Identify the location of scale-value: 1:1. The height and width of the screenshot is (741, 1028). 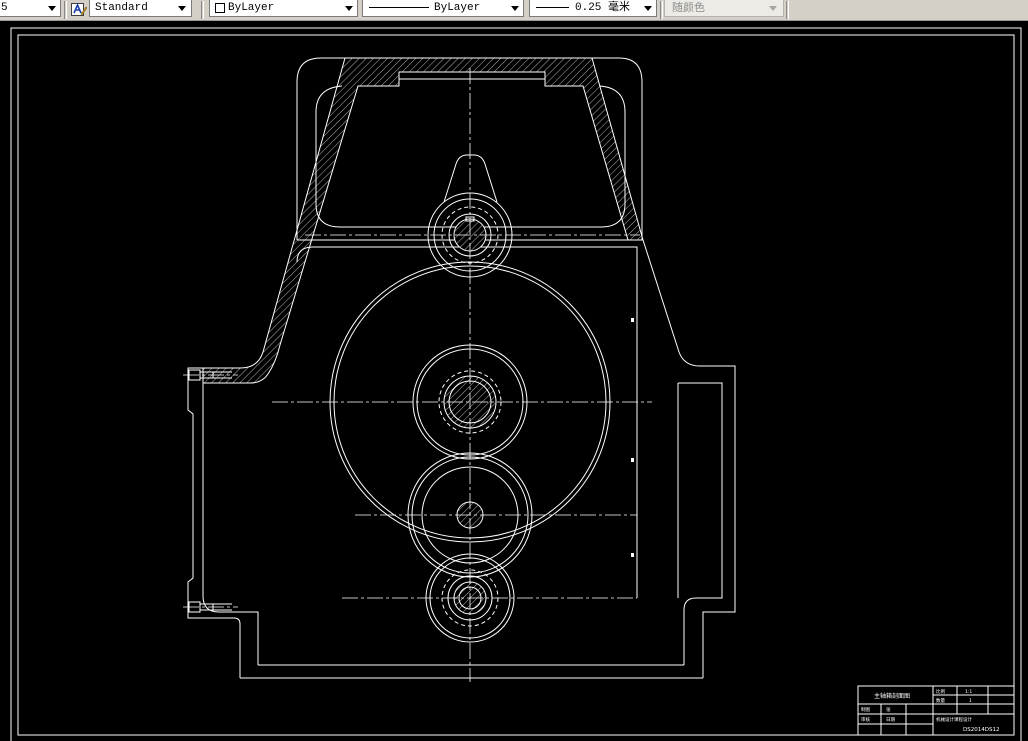
(968, 692).